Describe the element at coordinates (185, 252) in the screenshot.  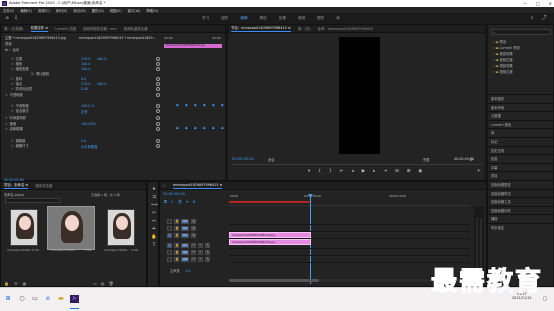
I see `track-label: A2` at that location.